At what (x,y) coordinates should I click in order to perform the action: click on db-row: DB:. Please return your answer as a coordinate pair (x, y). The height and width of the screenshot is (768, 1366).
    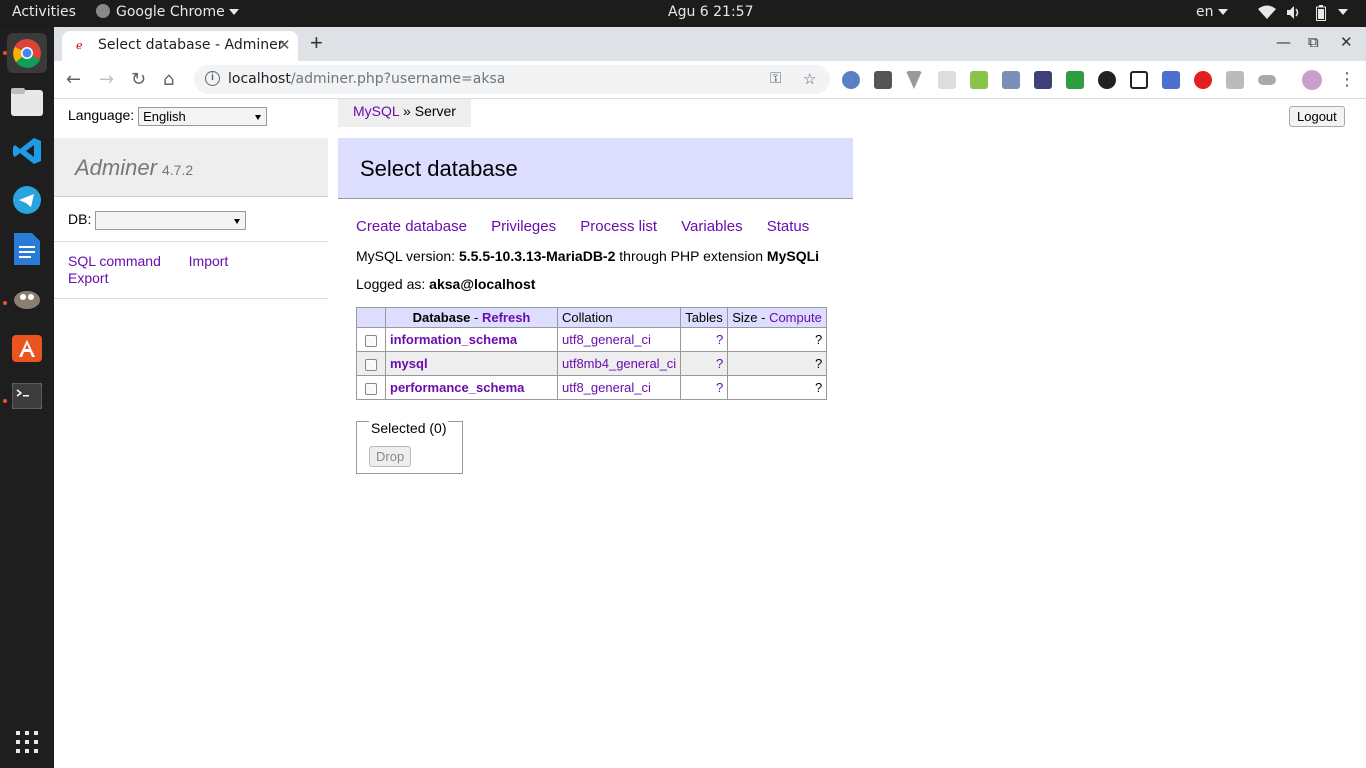
    Looking at the image, I should click on (157, 220).